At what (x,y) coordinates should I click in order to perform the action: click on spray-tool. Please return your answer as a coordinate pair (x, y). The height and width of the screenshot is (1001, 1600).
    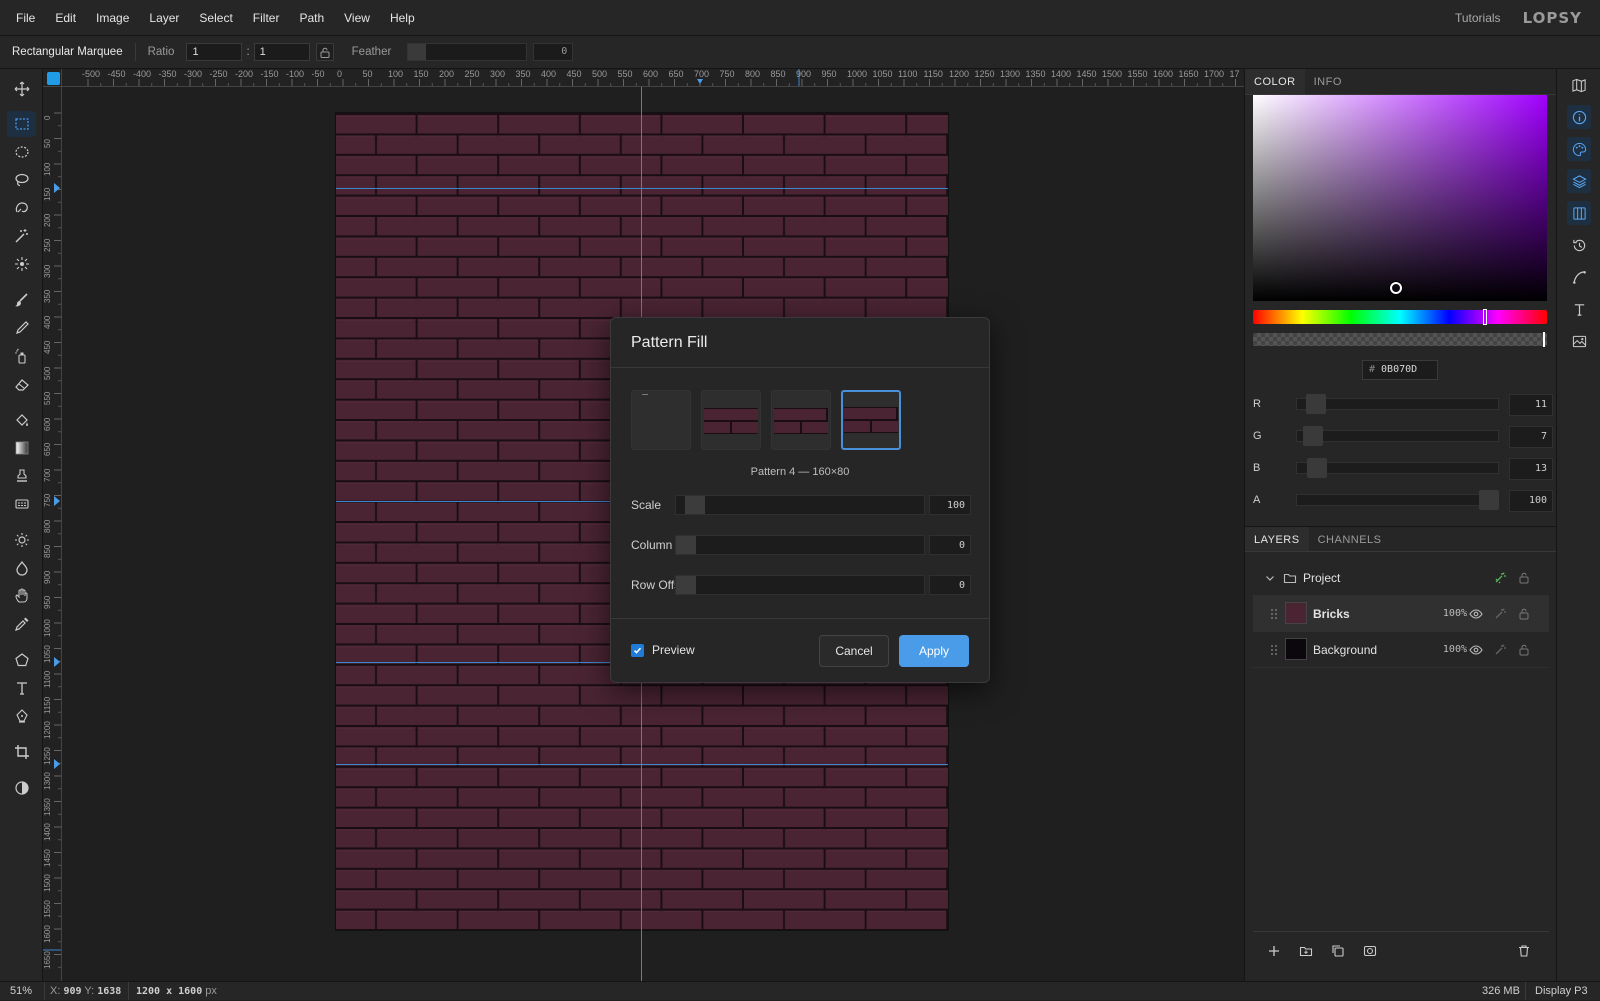
    Looking at the image, I should click on (21, 356).